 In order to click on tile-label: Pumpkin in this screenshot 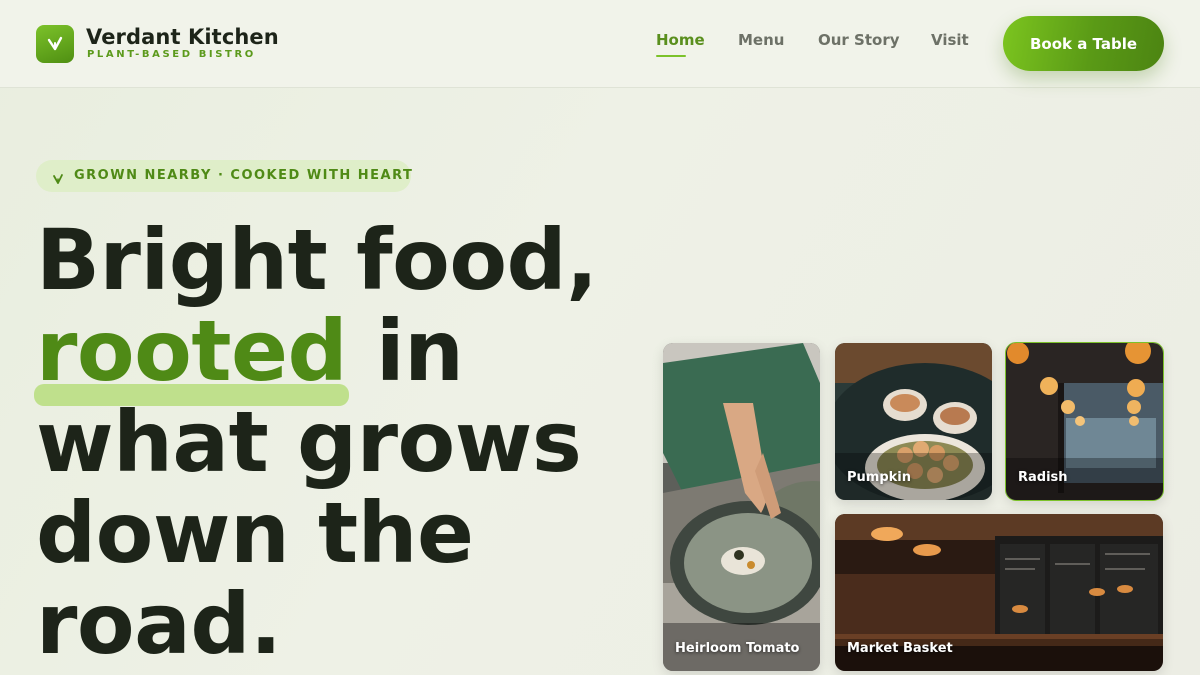, I will do `click(879, 477)`.